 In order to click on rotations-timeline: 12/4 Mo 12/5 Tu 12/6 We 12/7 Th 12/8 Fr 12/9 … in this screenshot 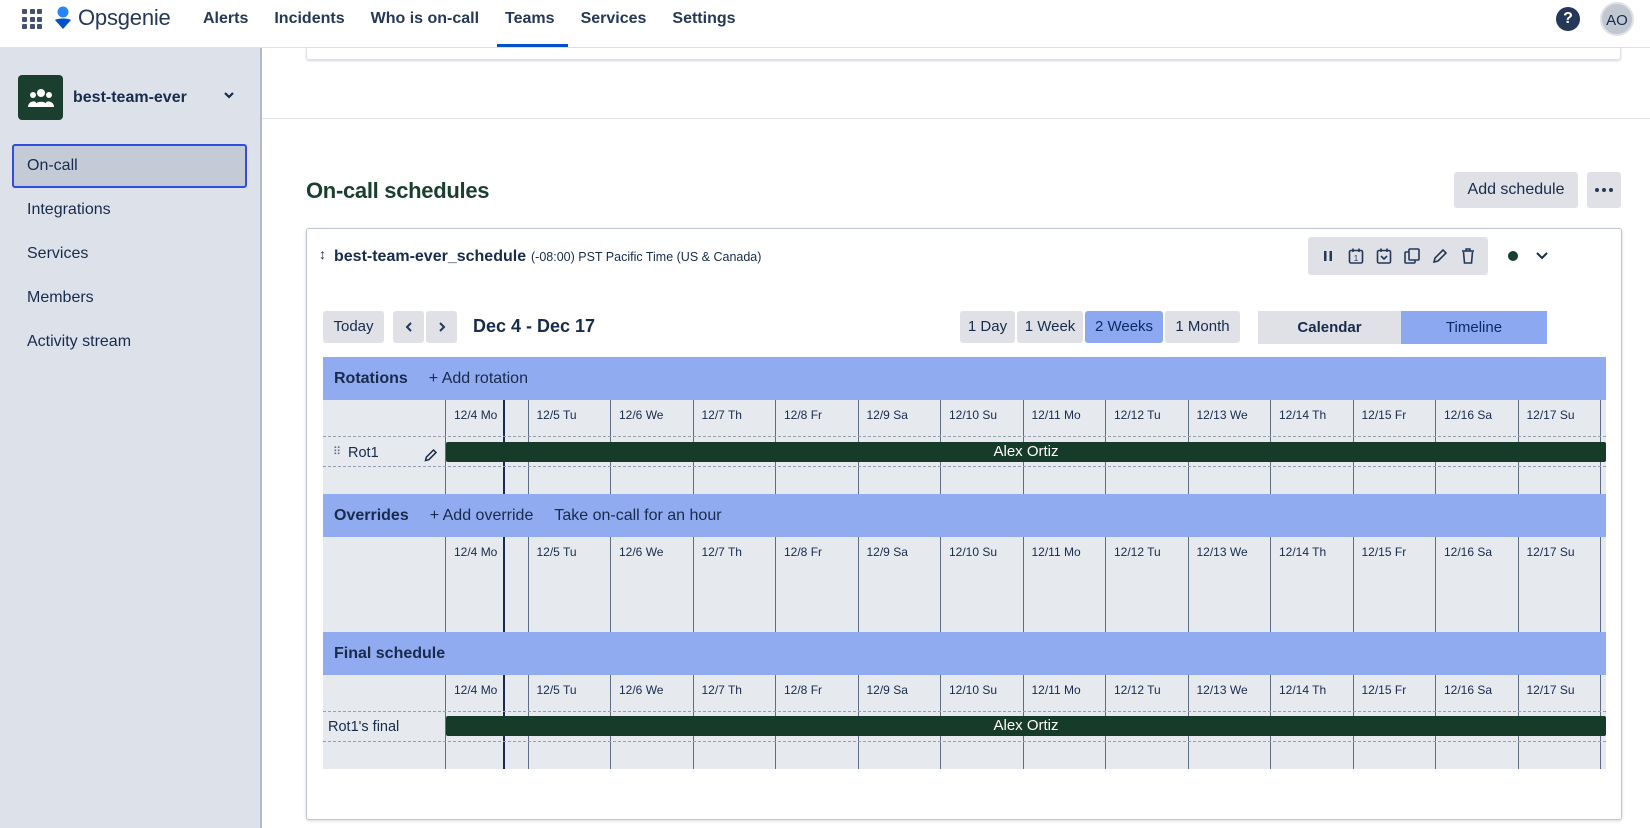, I will do `click(964, 447)`.